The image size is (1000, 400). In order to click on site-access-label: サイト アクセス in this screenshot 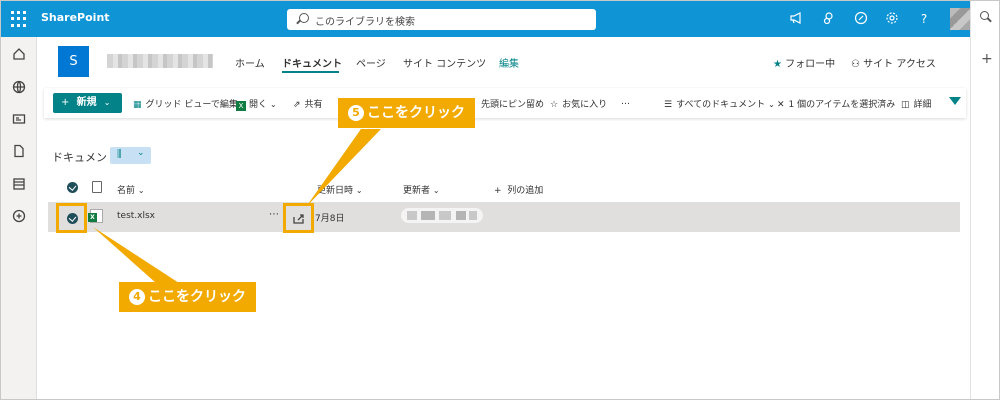, I will do `click(899, 64)`.